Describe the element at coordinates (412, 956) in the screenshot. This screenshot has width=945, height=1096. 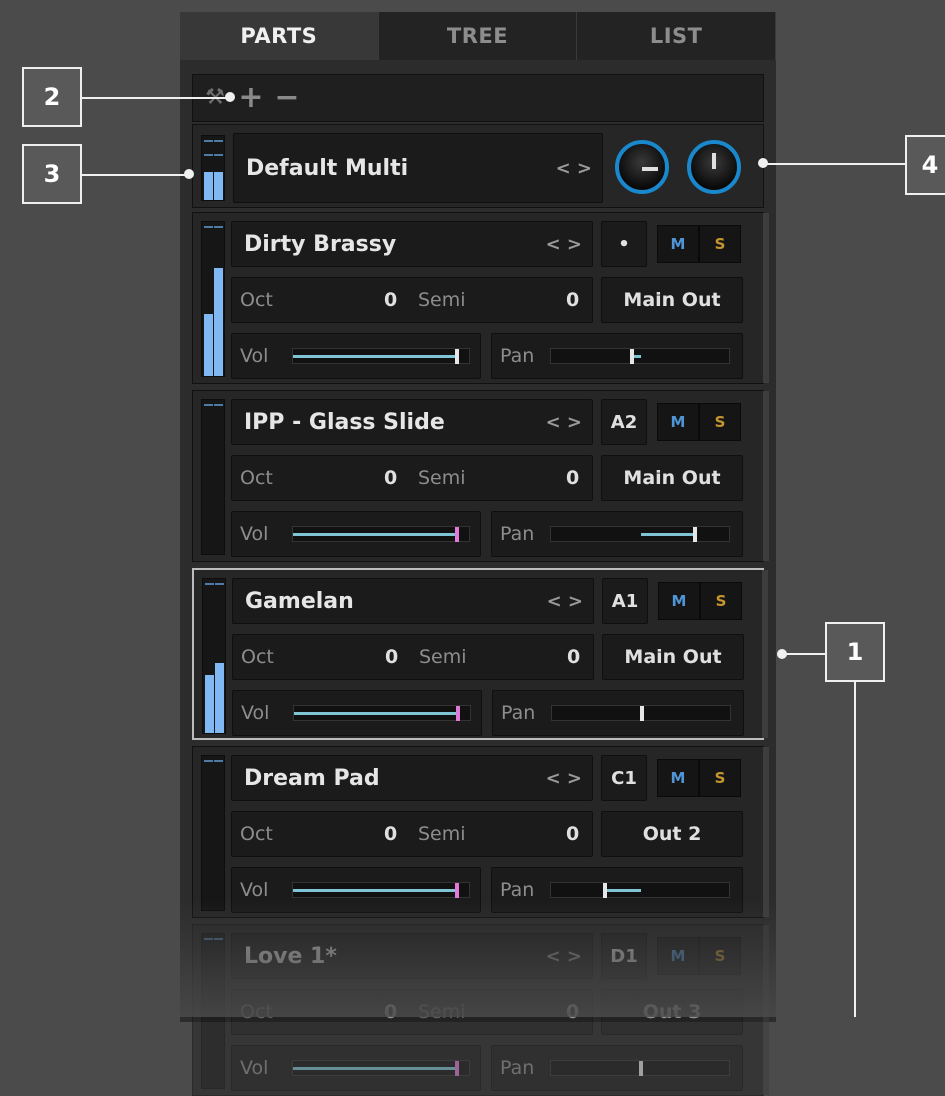
I see `part-name-field: Love 1* < >` at that location.